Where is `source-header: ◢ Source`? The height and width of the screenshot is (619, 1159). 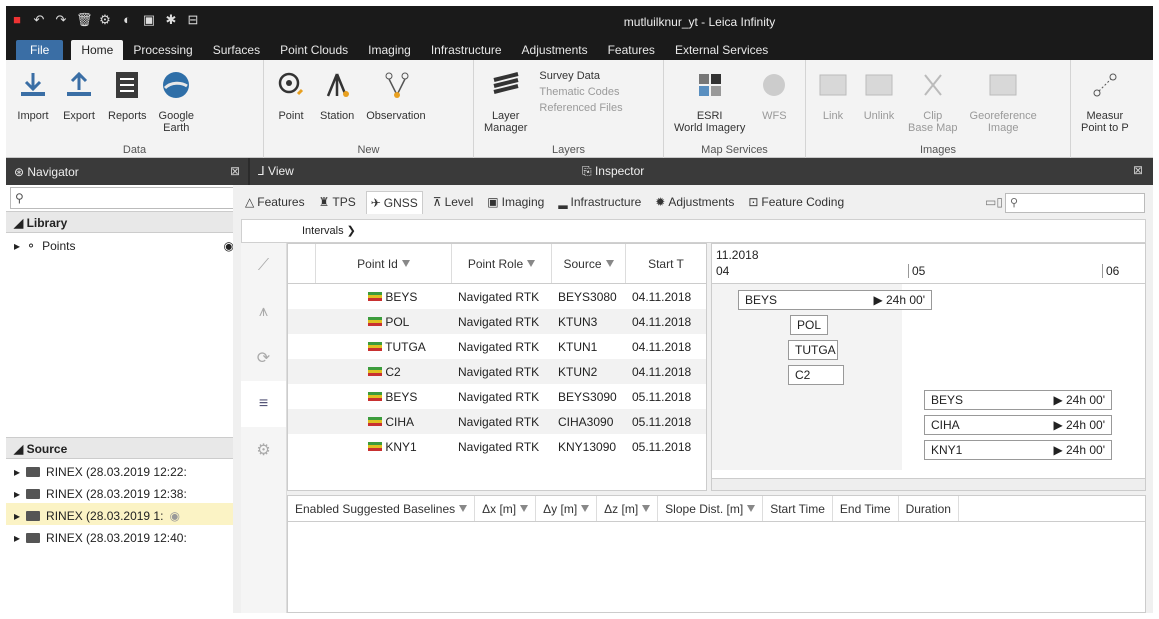 source-header: ◢ Source is located at coordinates (127, 448).